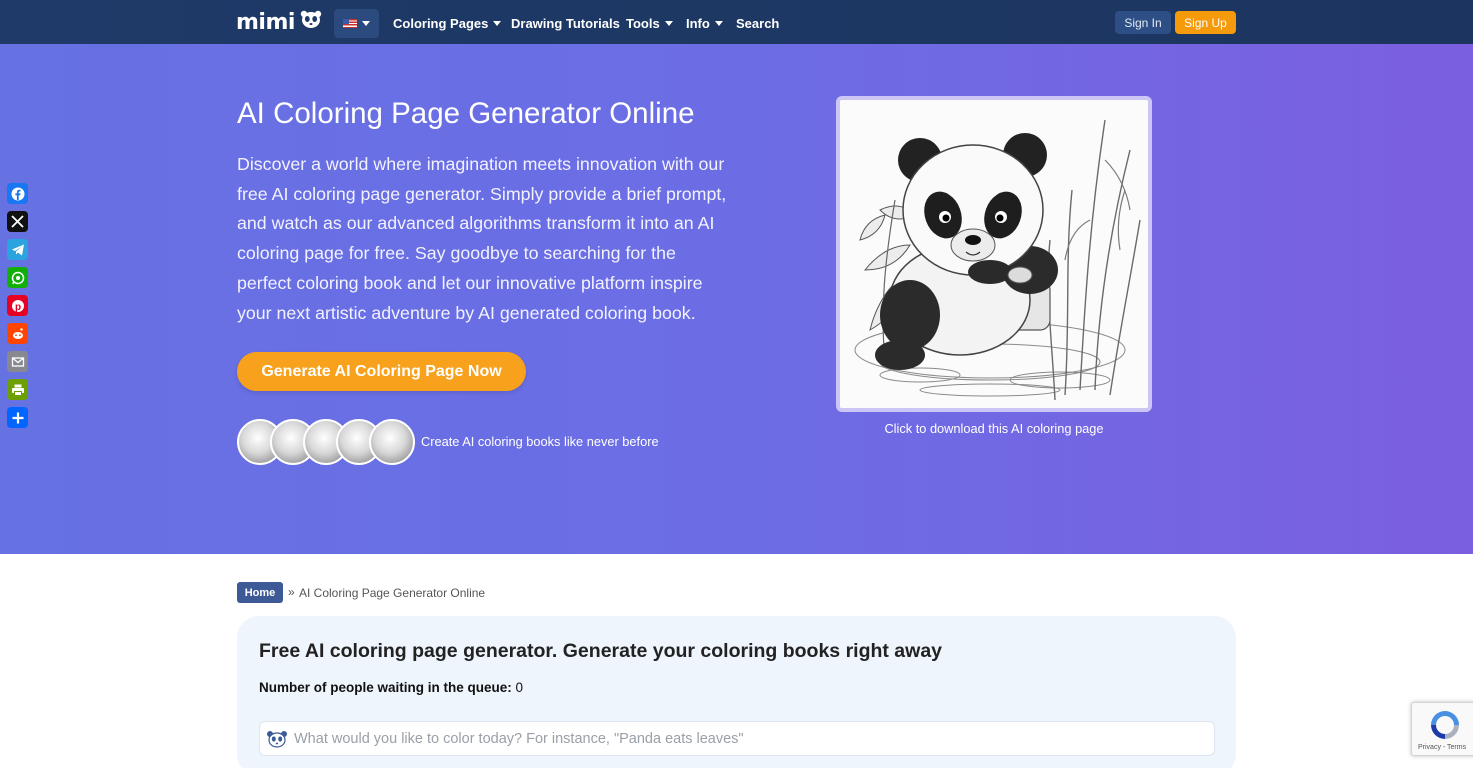  What do you see at coordinates (392, 593) in the screenshot?
I see `breadcrumb-current: AI Coloring Page Generator Online` at bounding box center [392, 593].